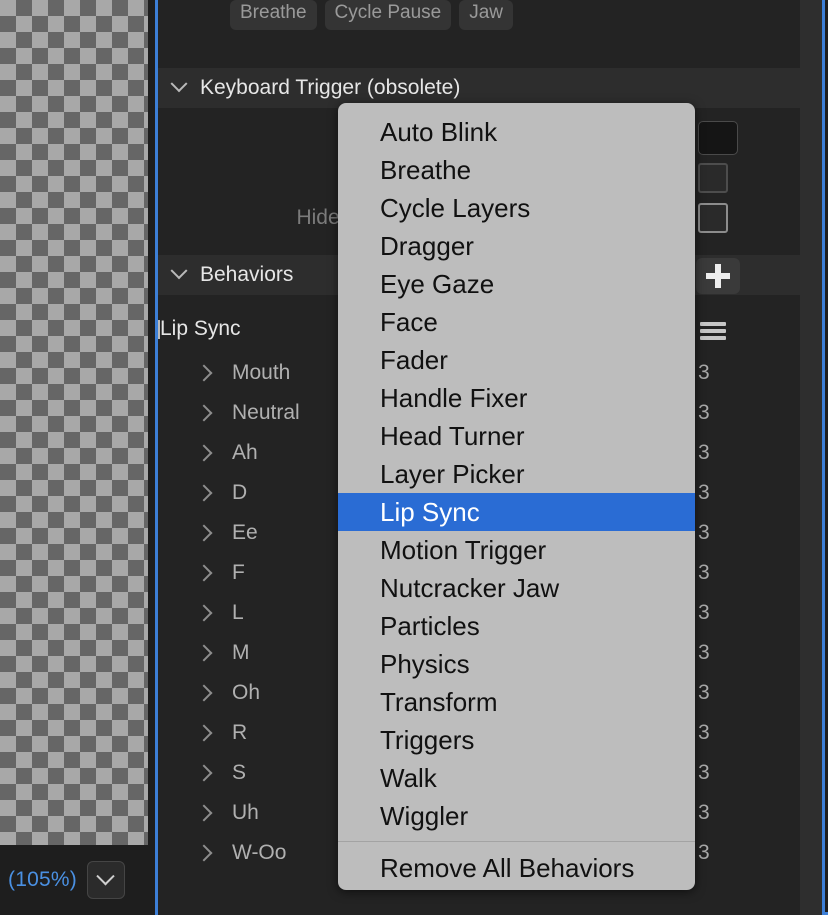 The width and height of the screenshot is (828, 915). Describe the element at coordinates (516, 868) in the screenshot. I see `menu-item-remove-all-behaviors: Remove All Behaviors` at that location.